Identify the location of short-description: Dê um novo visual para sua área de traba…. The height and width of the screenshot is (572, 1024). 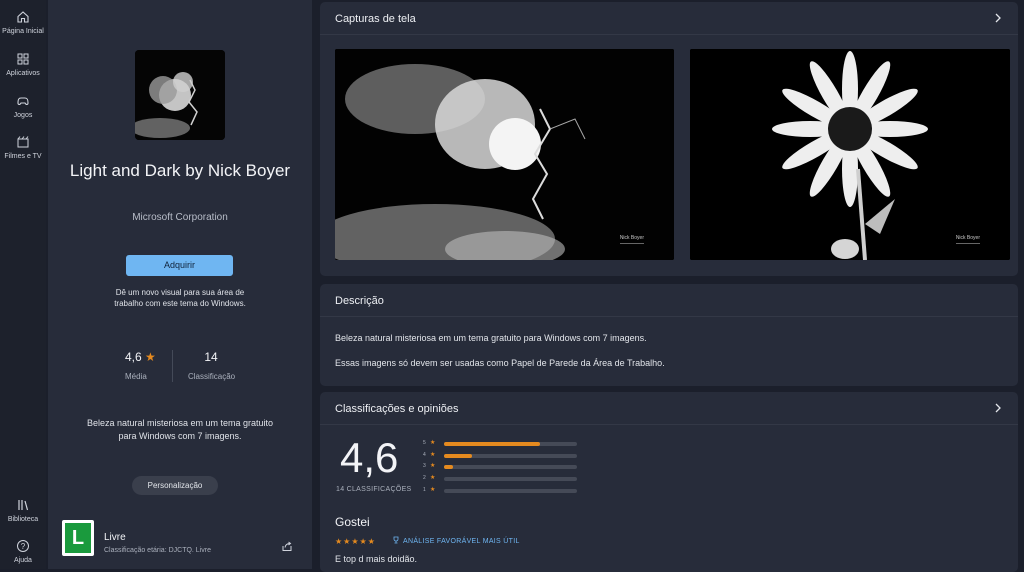
(180, 298).